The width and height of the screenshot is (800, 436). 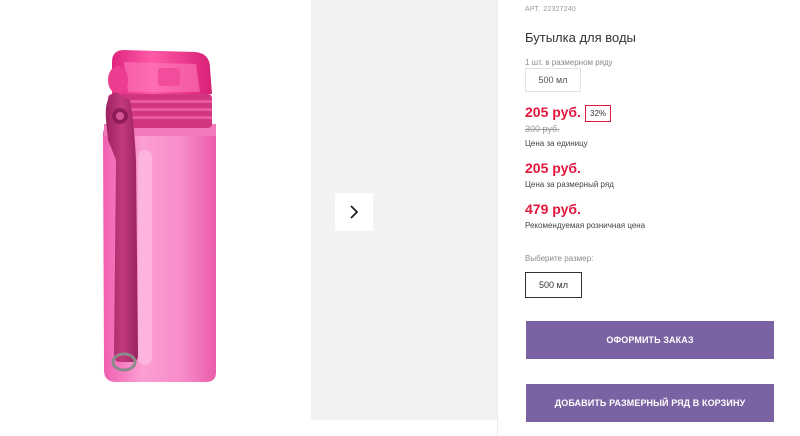 What do you see at coordinates (598, 113) in the screenshot?
I see `discount-badge: 32%` at bounding box center [598, 113].